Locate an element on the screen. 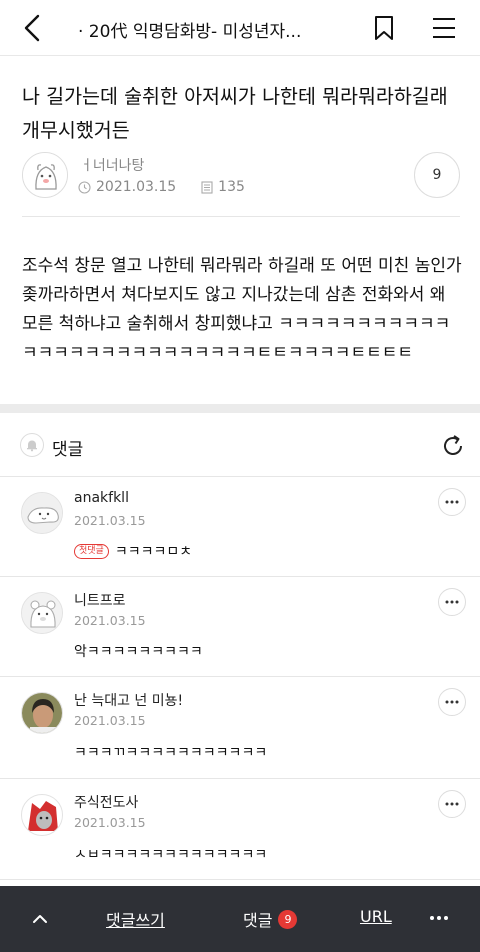  views: 135 is located at coordinates (223, 187).